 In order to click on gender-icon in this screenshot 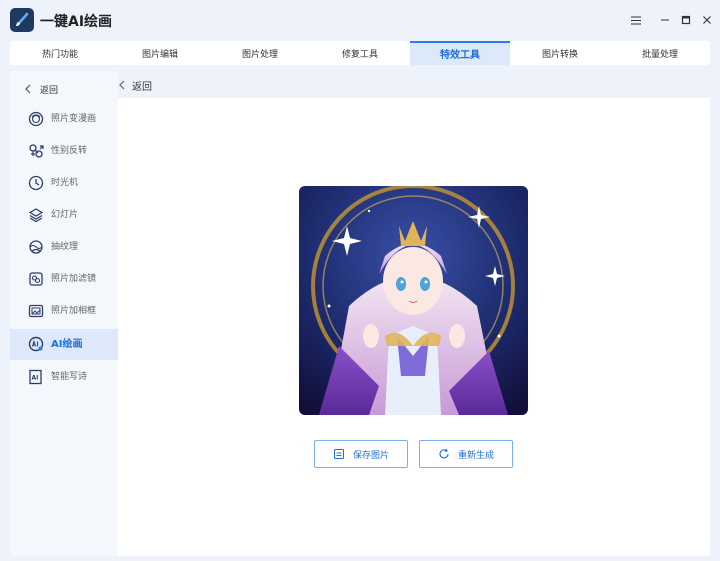, I will do `click(36, 151)`.